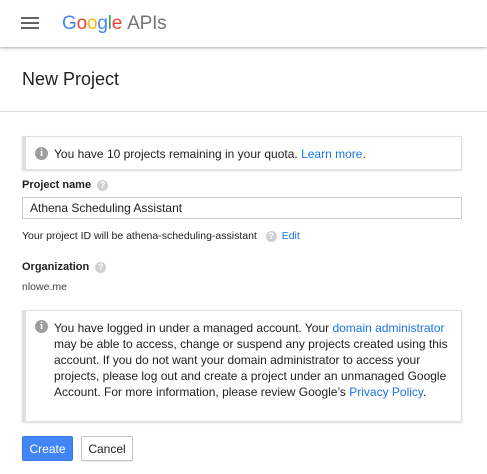  What do you see at coordinates (147, 23) in the screenshot?
I see `logo-suffix: APIs` at bounding box center [147, 23].